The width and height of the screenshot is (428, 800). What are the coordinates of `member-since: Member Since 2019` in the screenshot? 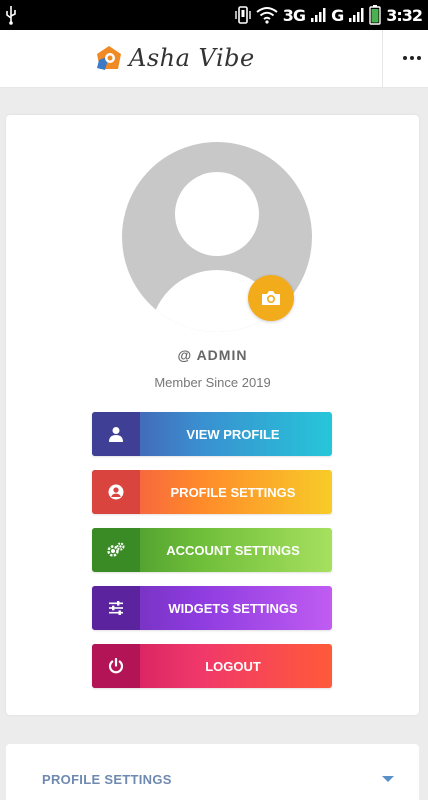 It's located at (212, 382).